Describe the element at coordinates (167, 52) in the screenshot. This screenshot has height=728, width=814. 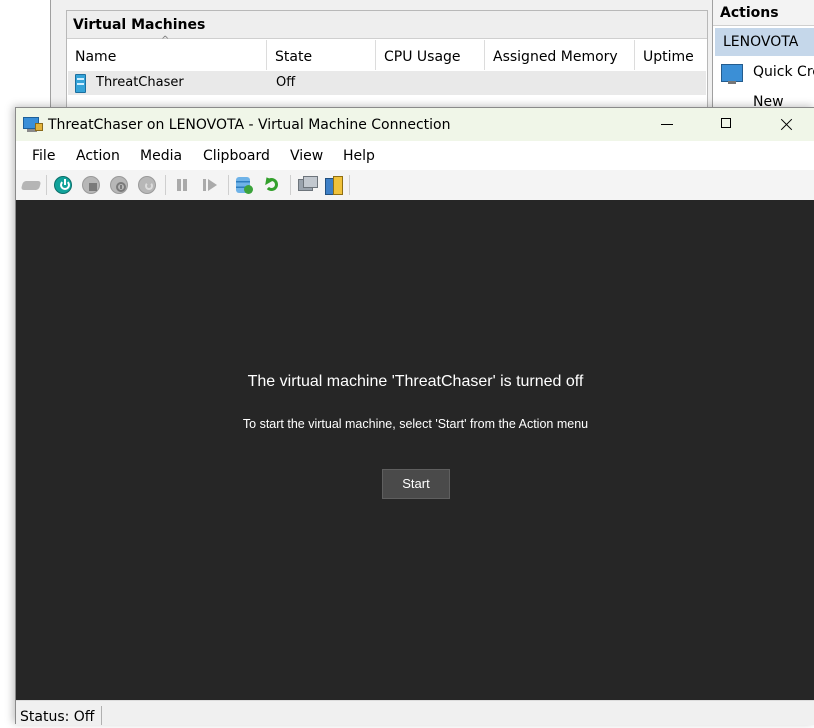
I see `column-header-name: ^ Name` at that location.